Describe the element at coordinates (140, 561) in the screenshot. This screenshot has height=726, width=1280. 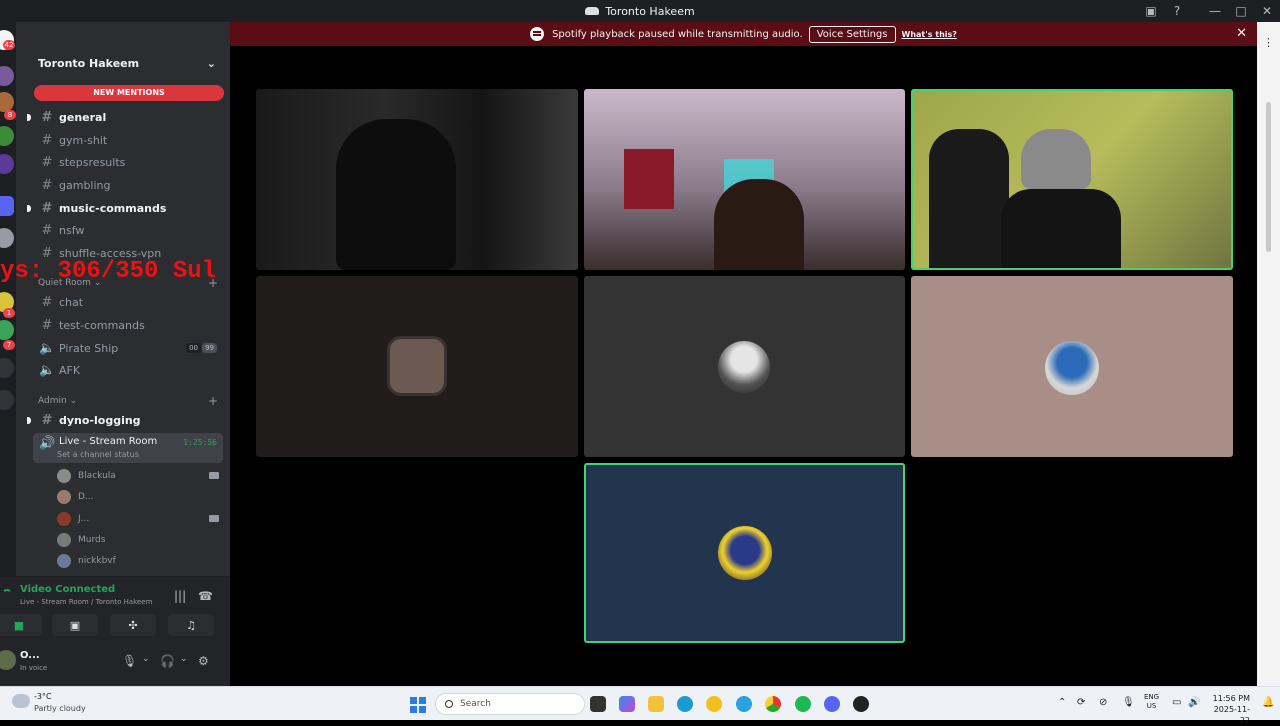
I see `voice-member: nickkbvf` at that location.